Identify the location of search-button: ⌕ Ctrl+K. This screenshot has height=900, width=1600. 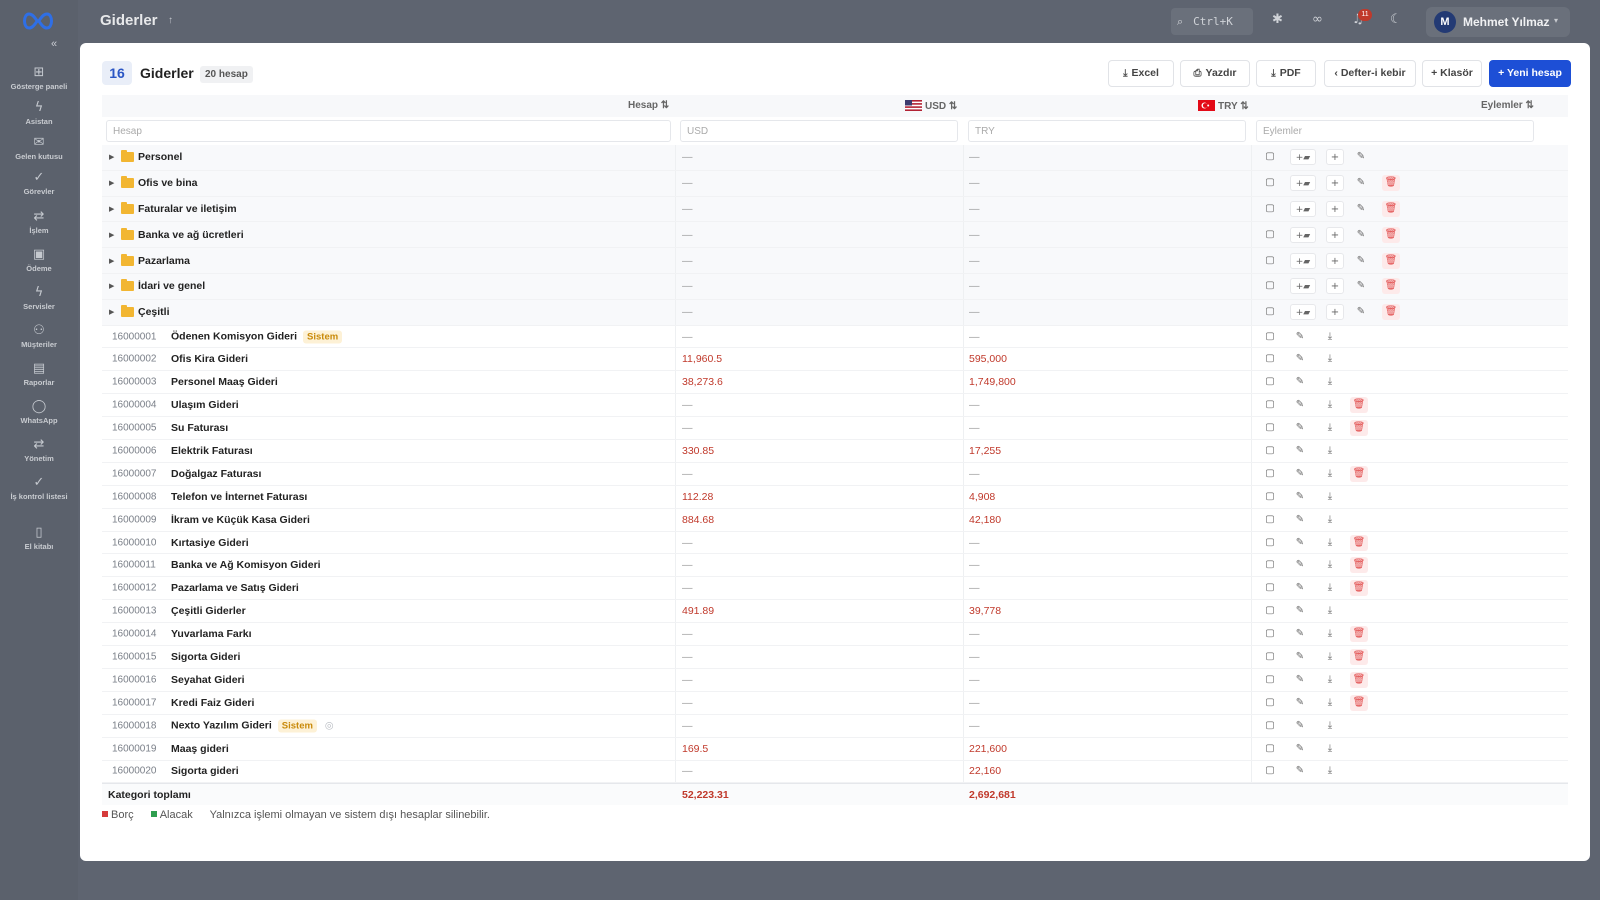
(1212, 21).